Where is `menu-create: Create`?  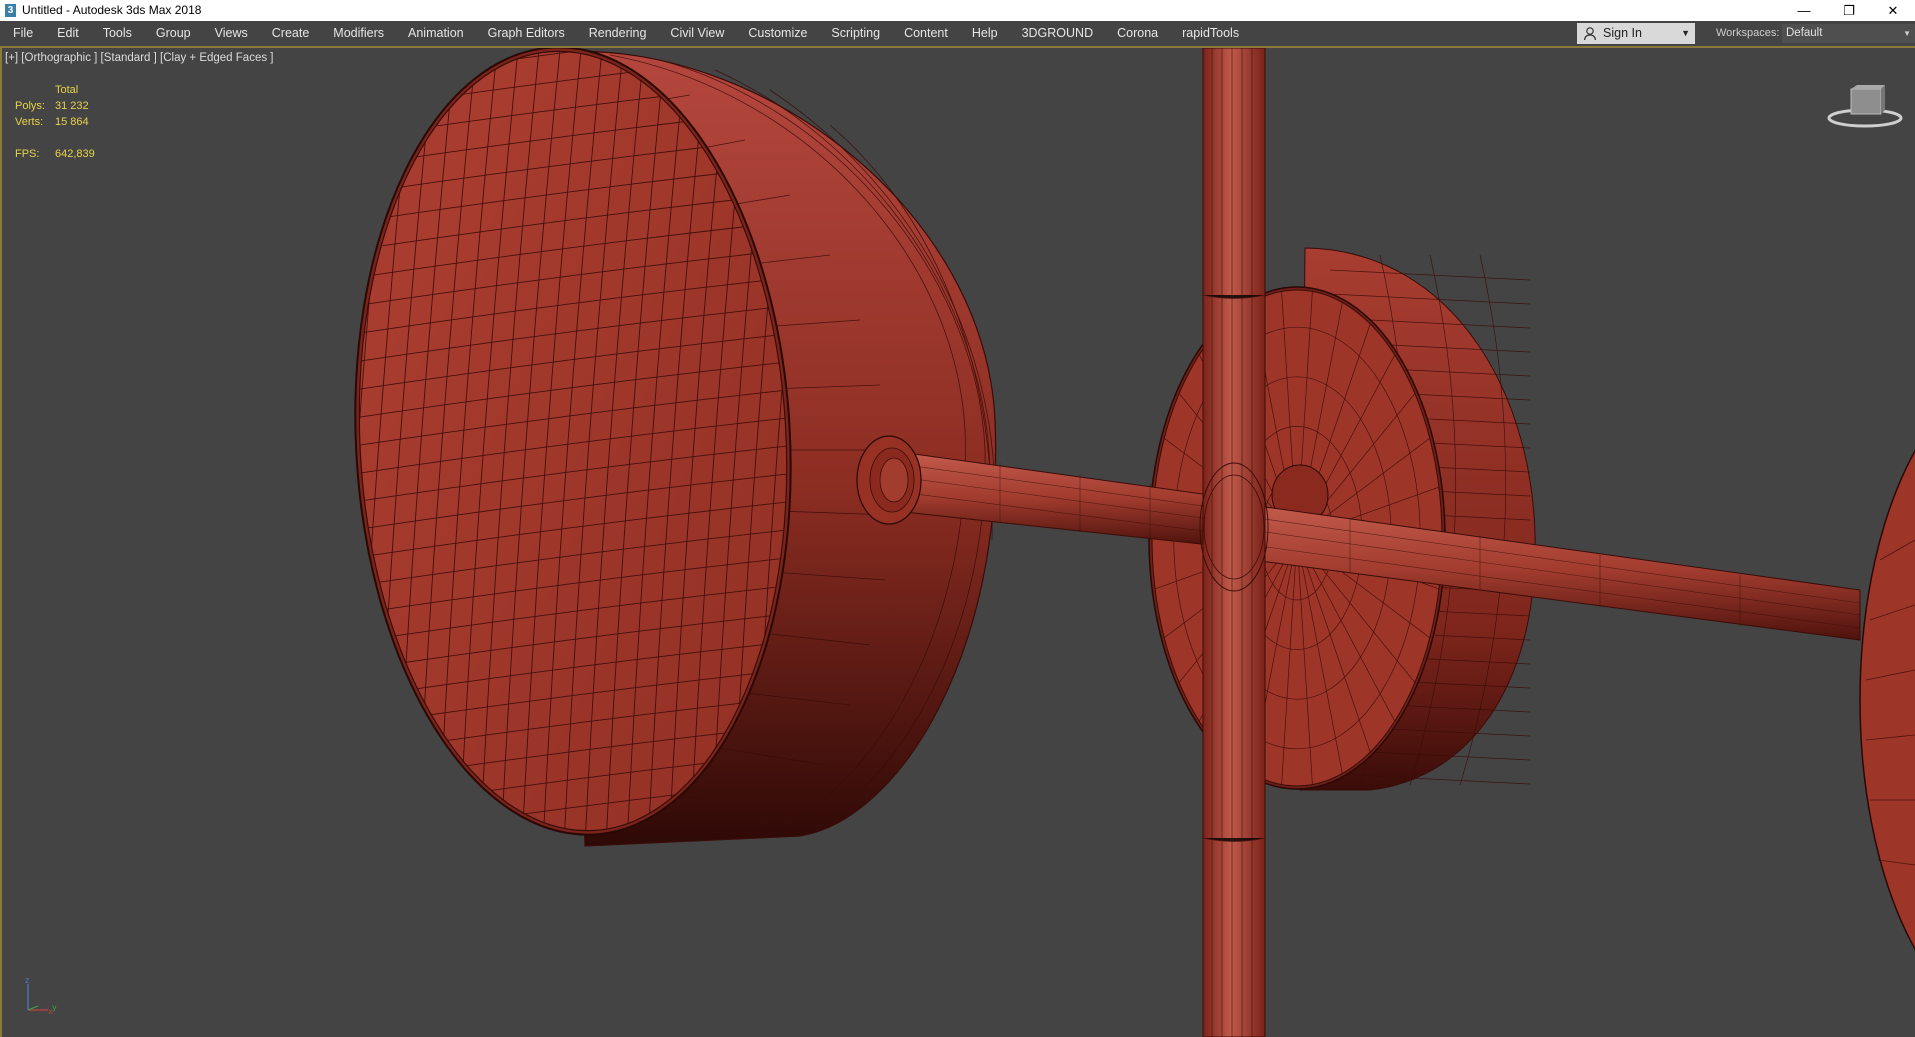 menu-create: Create is located at coordinates (291, 33).